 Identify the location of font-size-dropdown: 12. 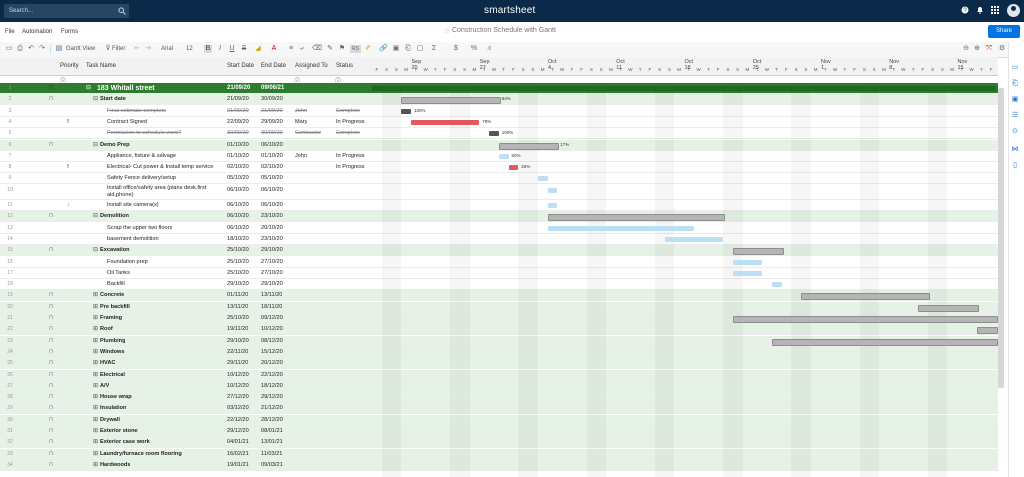
(189, 49).